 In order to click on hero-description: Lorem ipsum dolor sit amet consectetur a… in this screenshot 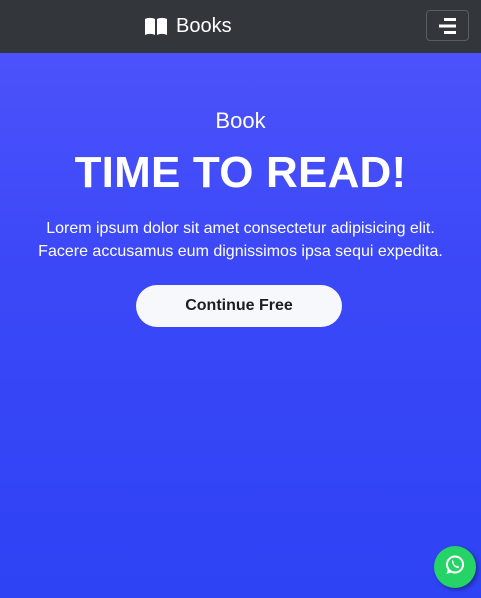, I will do `click(240, 240)`.